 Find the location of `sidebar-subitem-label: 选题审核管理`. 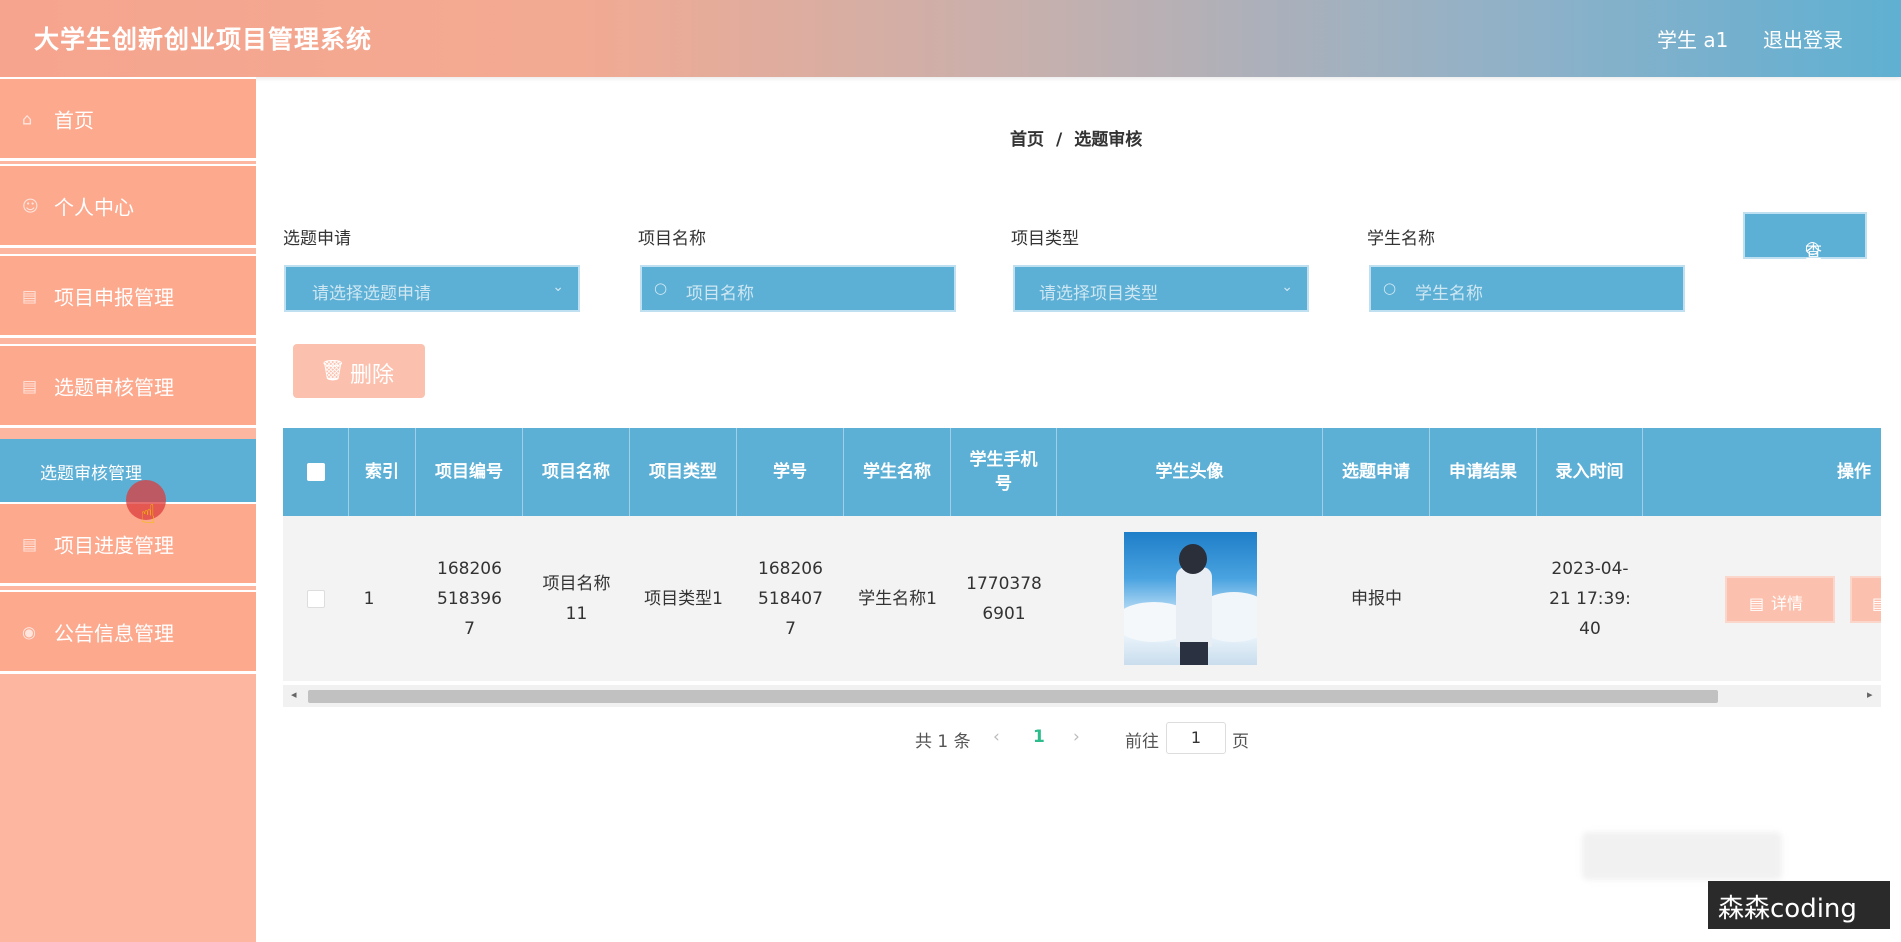

sidebar-subitem-label: 选题审核管理 is located at coordinates (91, 474).